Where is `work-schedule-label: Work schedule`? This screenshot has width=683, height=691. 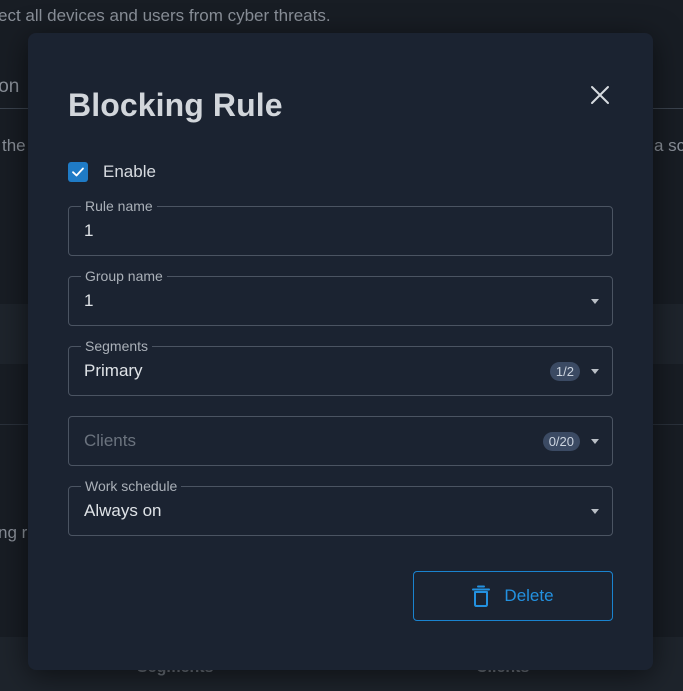
work-schedule-label: Work schedule is located at coordinates (131, 486).